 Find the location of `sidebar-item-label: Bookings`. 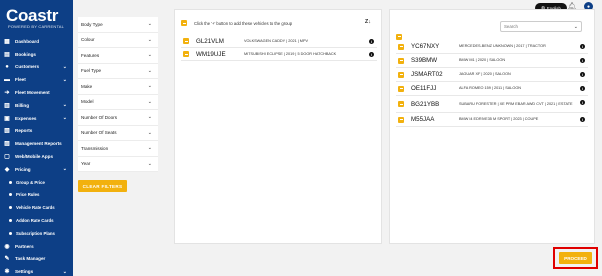

sidebar-item-label: Bookings is located at coordinates (25, 54).